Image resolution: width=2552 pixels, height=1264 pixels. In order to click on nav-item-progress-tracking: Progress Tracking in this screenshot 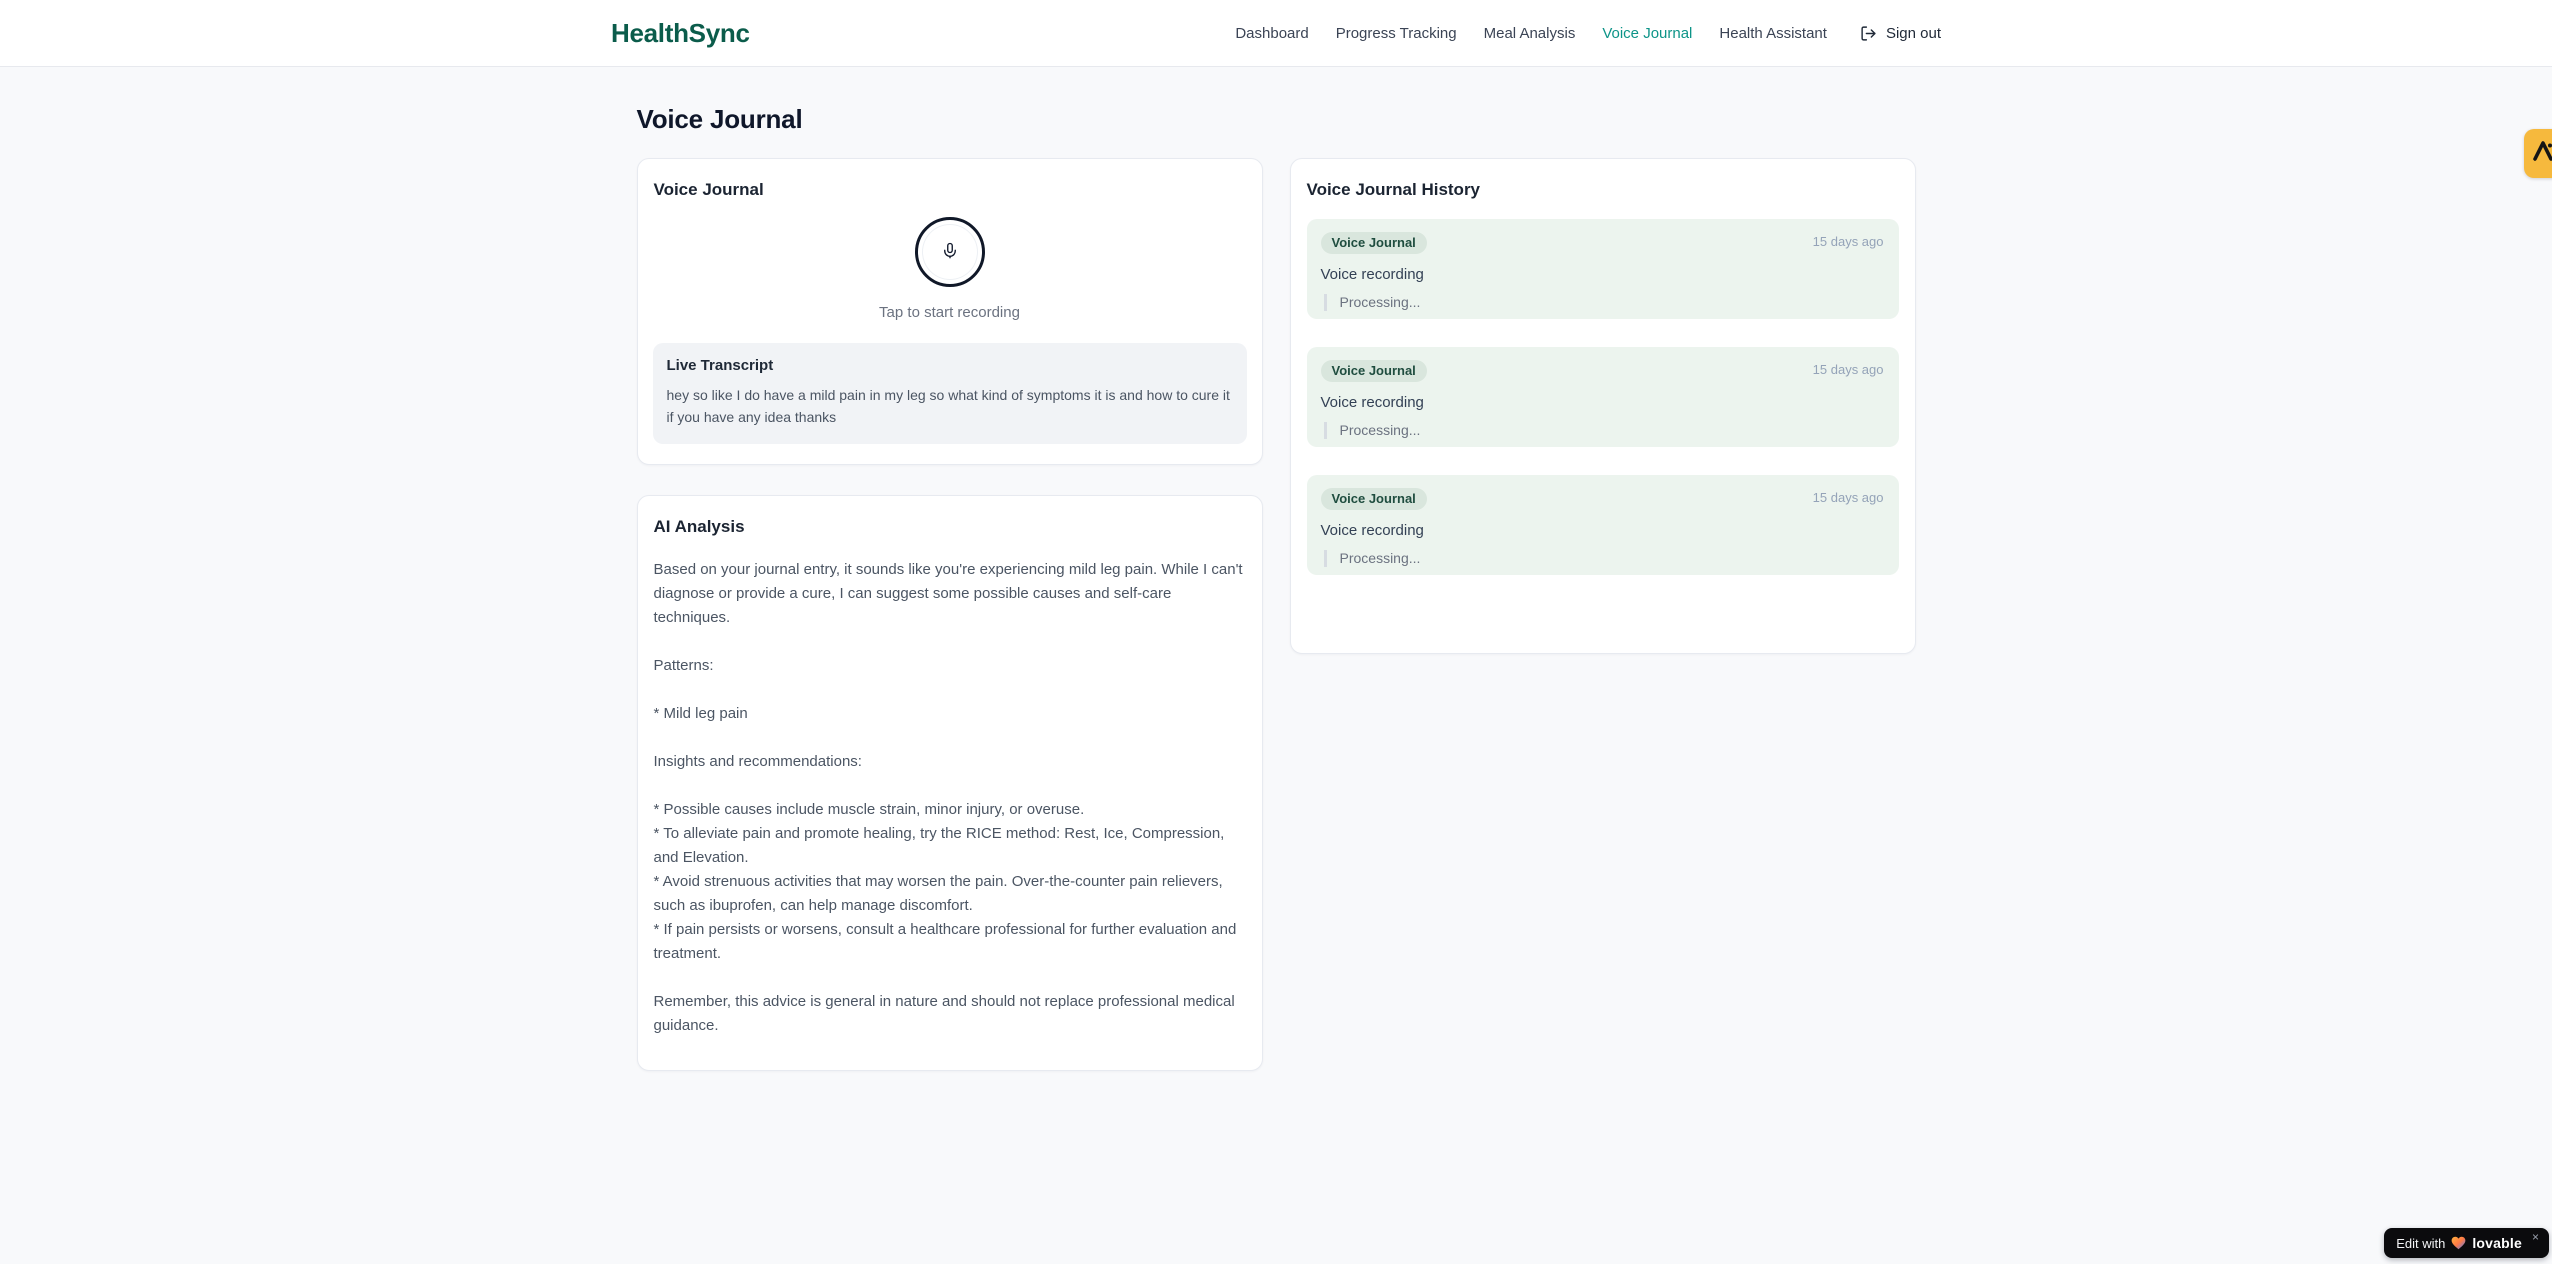, I will do `click(1396, 33)`.